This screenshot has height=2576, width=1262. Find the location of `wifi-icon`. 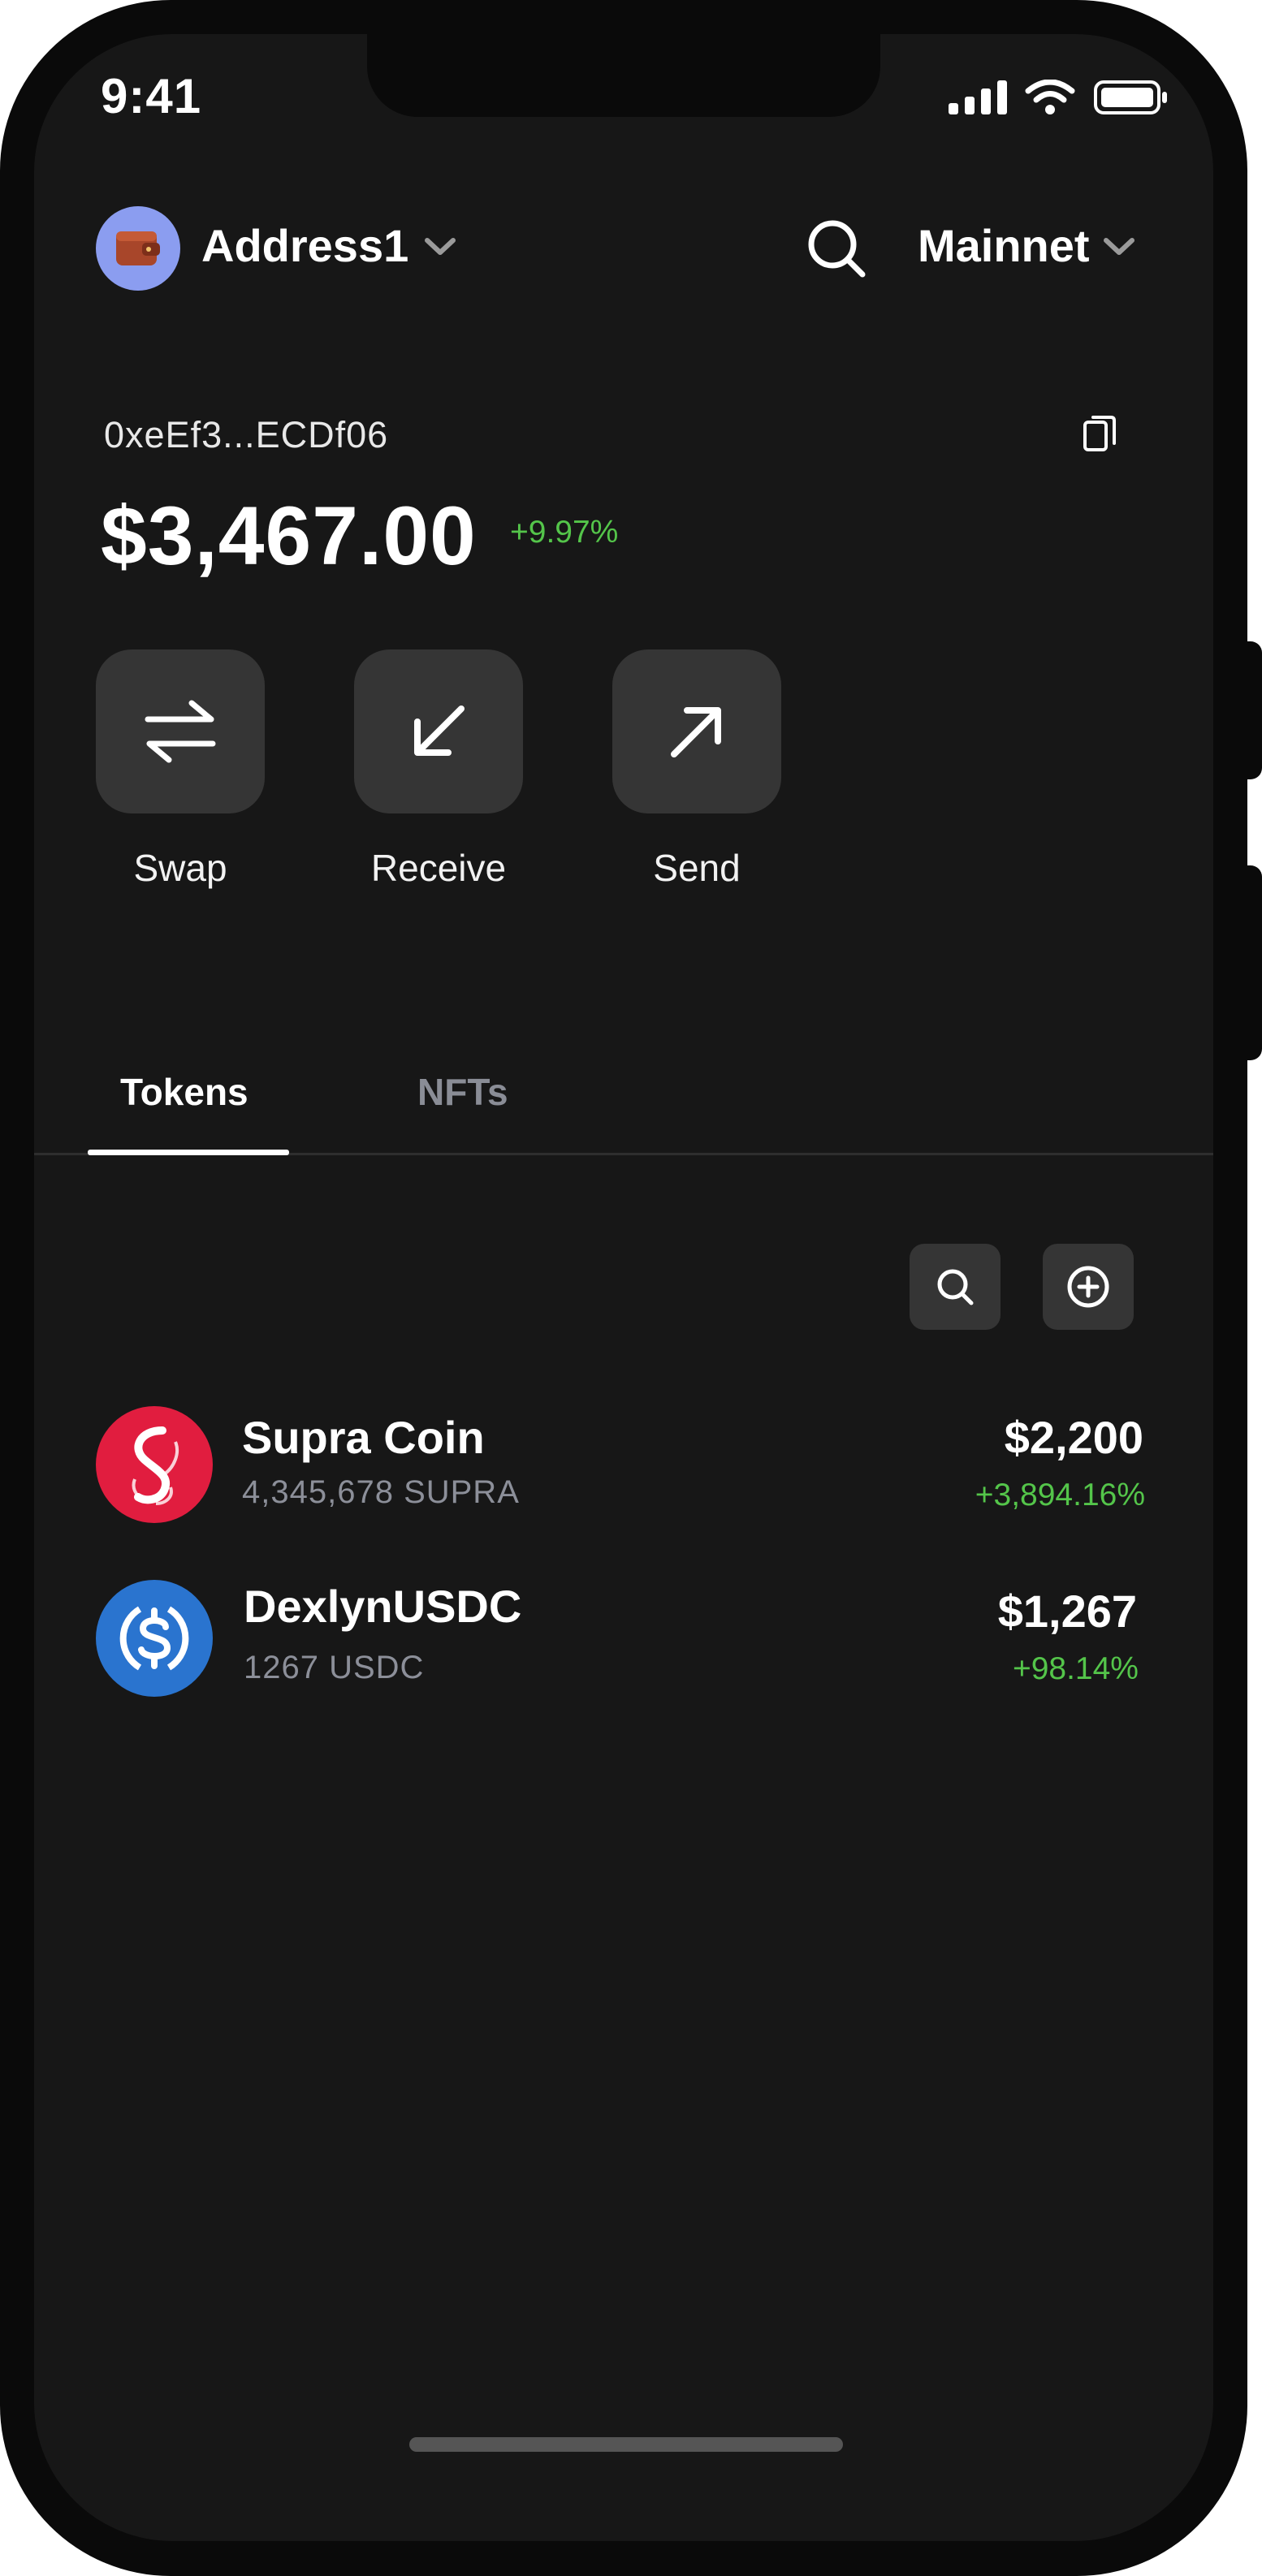

wifi-icon is located at coordinates (1050, 97).